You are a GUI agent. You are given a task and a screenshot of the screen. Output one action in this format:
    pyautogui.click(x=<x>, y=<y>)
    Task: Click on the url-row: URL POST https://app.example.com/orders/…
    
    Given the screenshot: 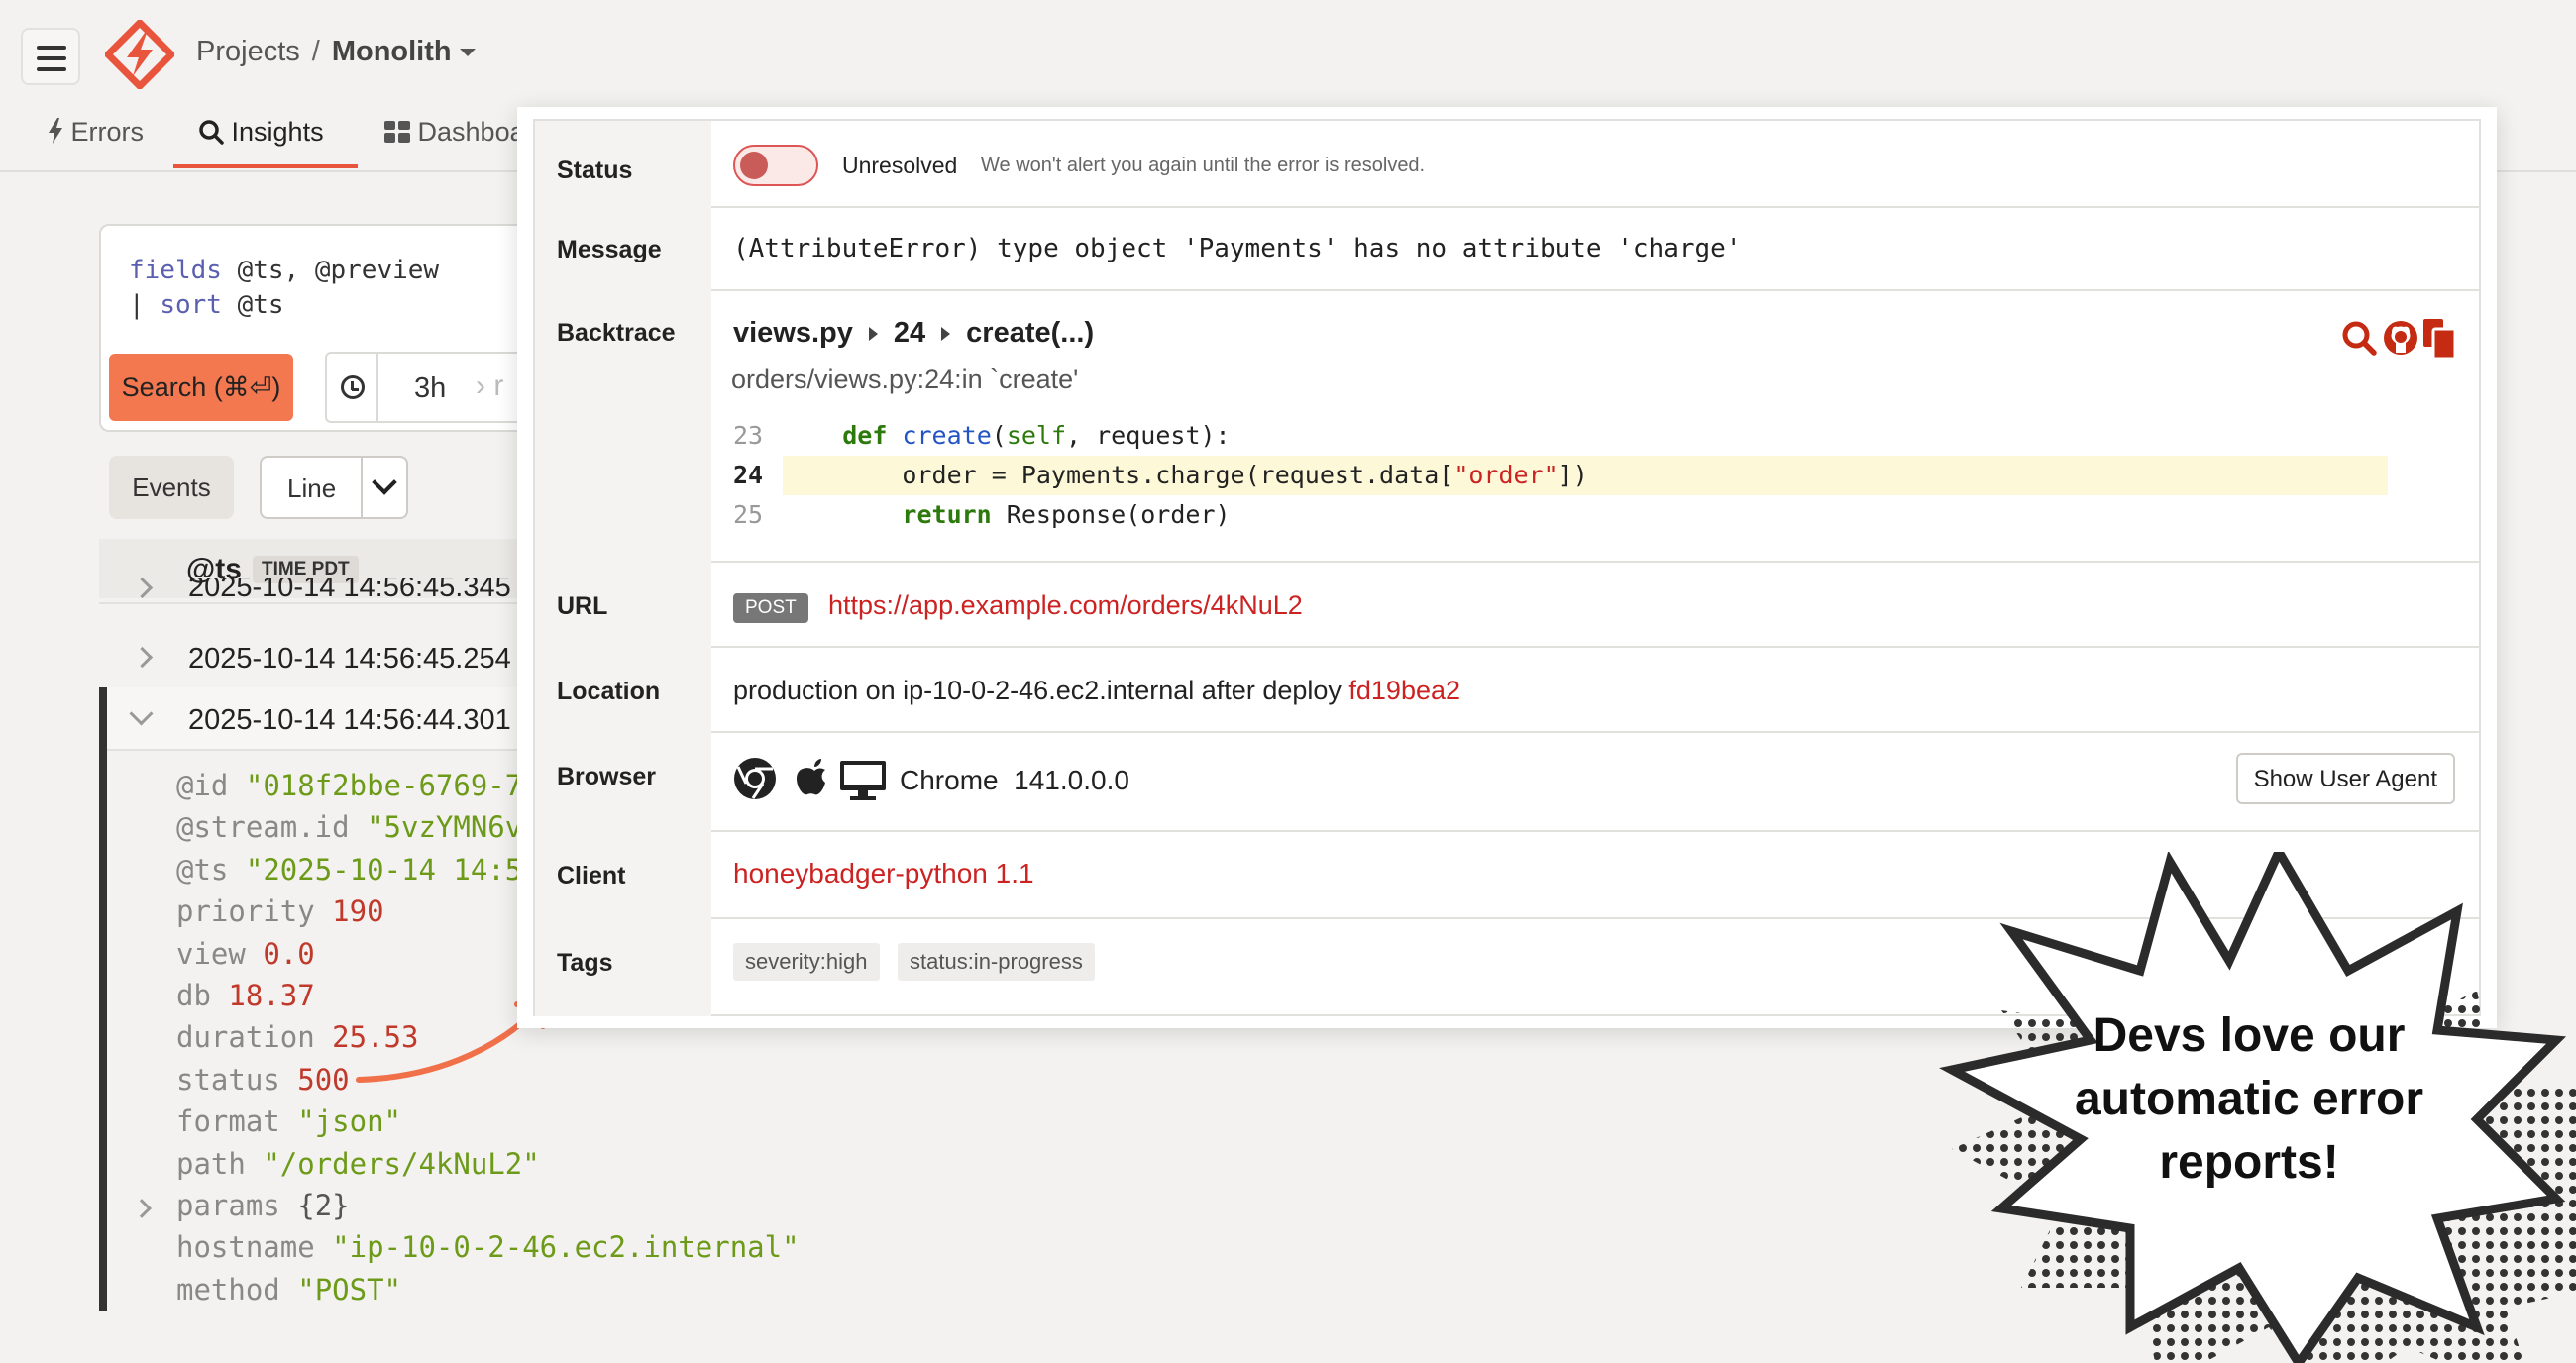 What is the action you would take?
    pyautogui.click(x=1507, y=604)
    